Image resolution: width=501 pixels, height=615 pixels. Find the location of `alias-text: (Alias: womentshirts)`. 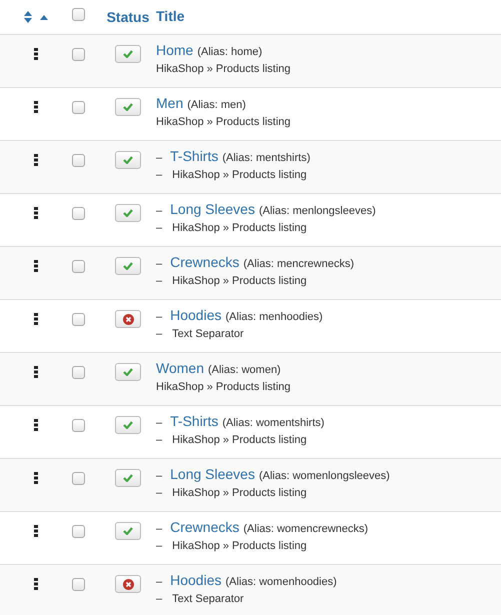

alias-text: (Alias: womentshirts) is located at coordinates (273, 423).